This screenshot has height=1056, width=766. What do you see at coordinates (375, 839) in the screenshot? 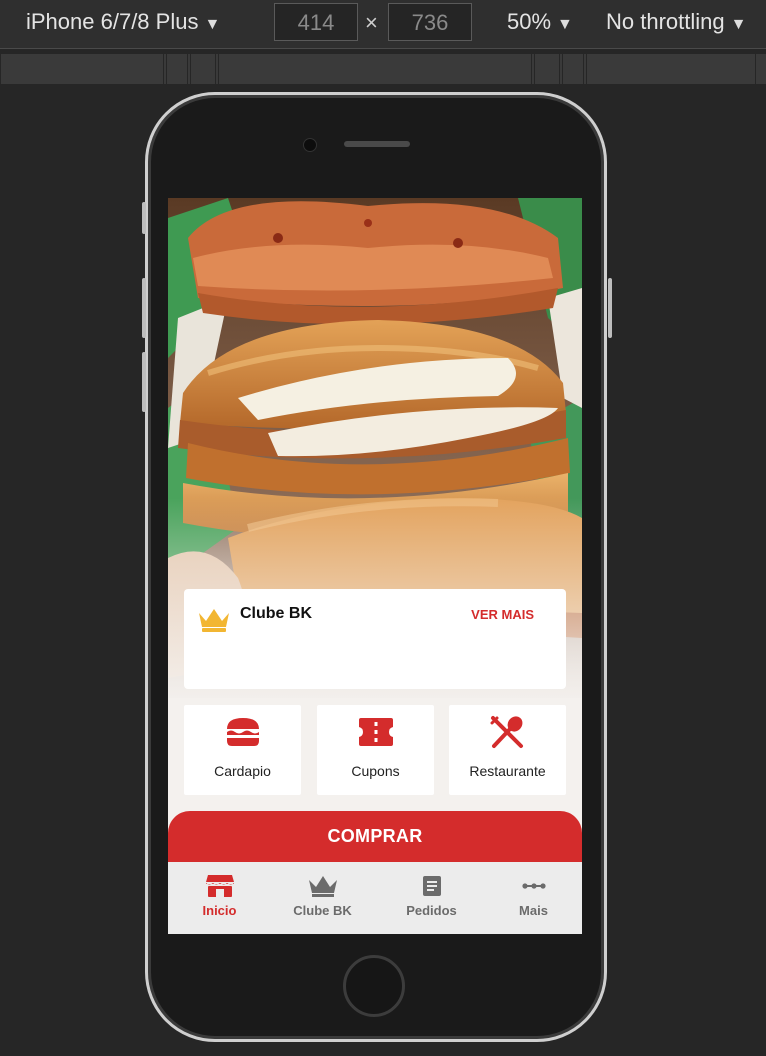
I see `comprar-button: COMPRAR` at bounding box center [375, 839].